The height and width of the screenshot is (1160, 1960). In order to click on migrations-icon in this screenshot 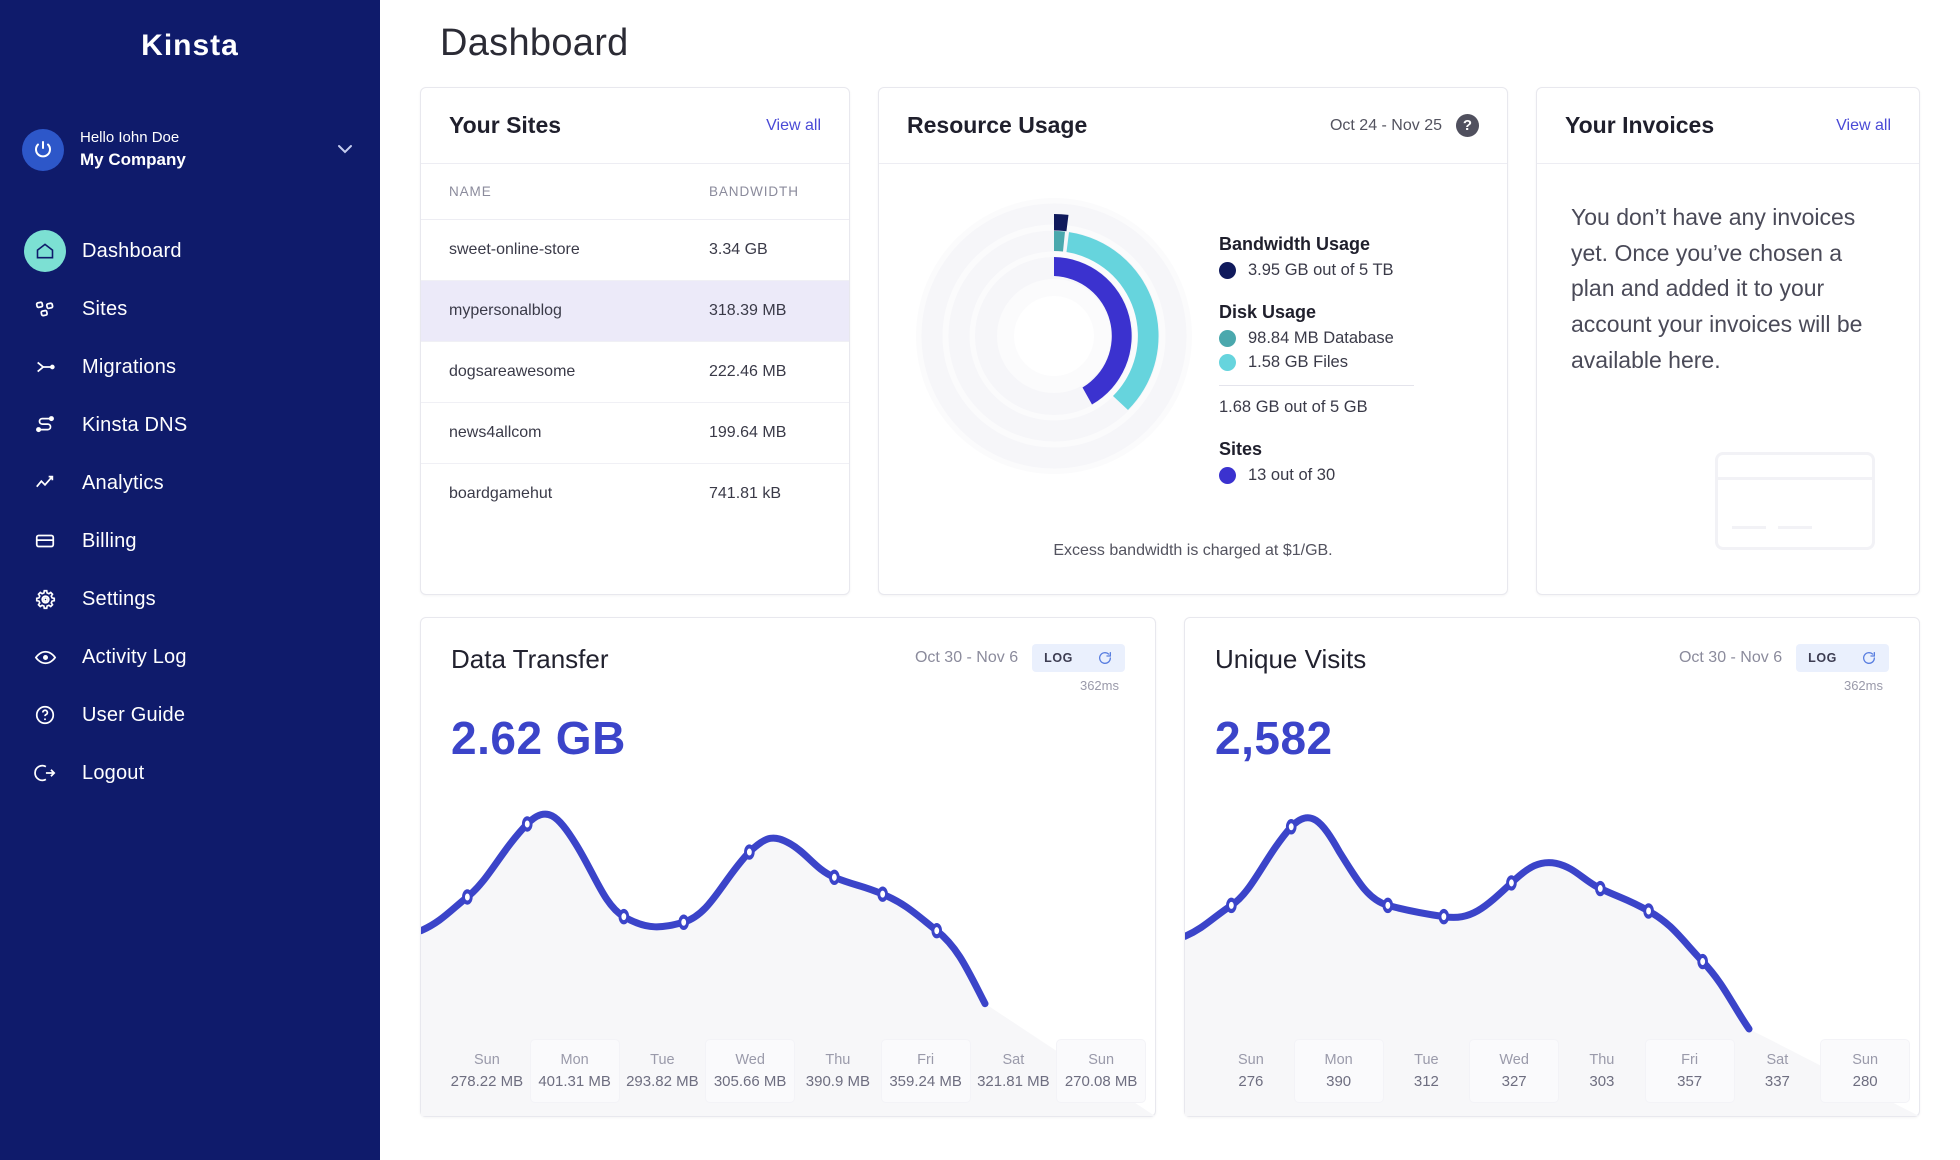, I will do `click(45, 367)`.